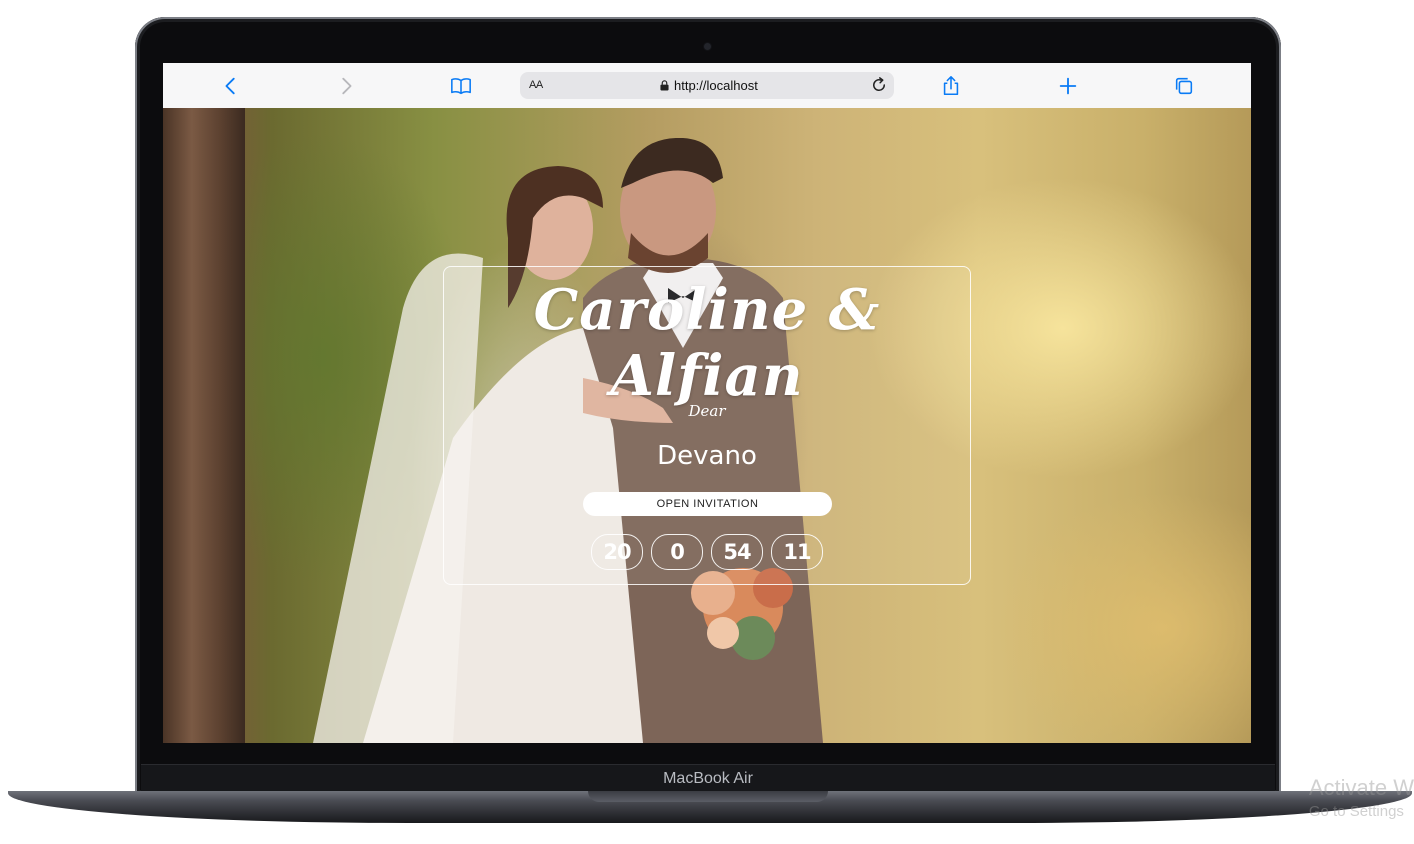 The image size is (1414, 844). What do you see at coordinates (879, 85) in the screenshot?
I see `reload-icon` at bounding box center [879, 85].